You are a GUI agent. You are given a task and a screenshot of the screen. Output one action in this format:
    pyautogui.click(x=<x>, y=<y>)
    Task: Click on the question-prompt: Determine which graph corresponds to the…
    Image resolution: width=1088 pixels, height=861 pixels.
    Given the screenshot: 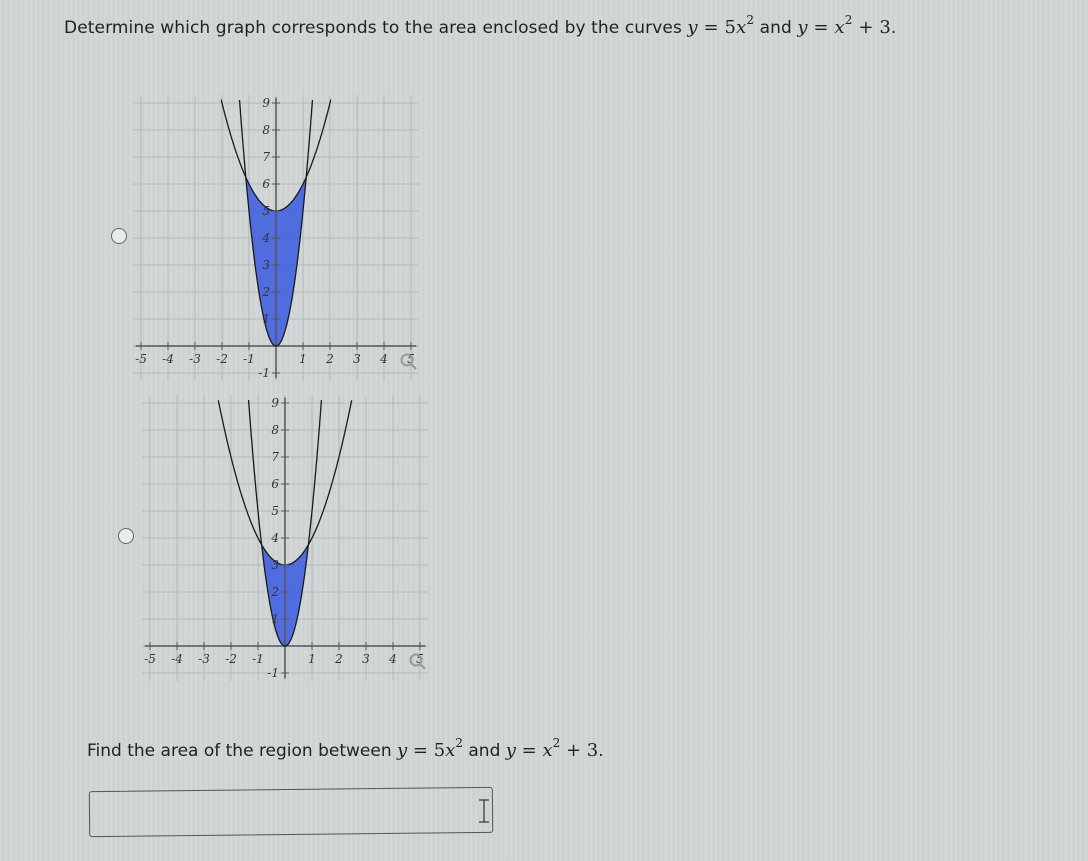 What is the action you would take?
    pyautogui.click(x=480, y=25)
    